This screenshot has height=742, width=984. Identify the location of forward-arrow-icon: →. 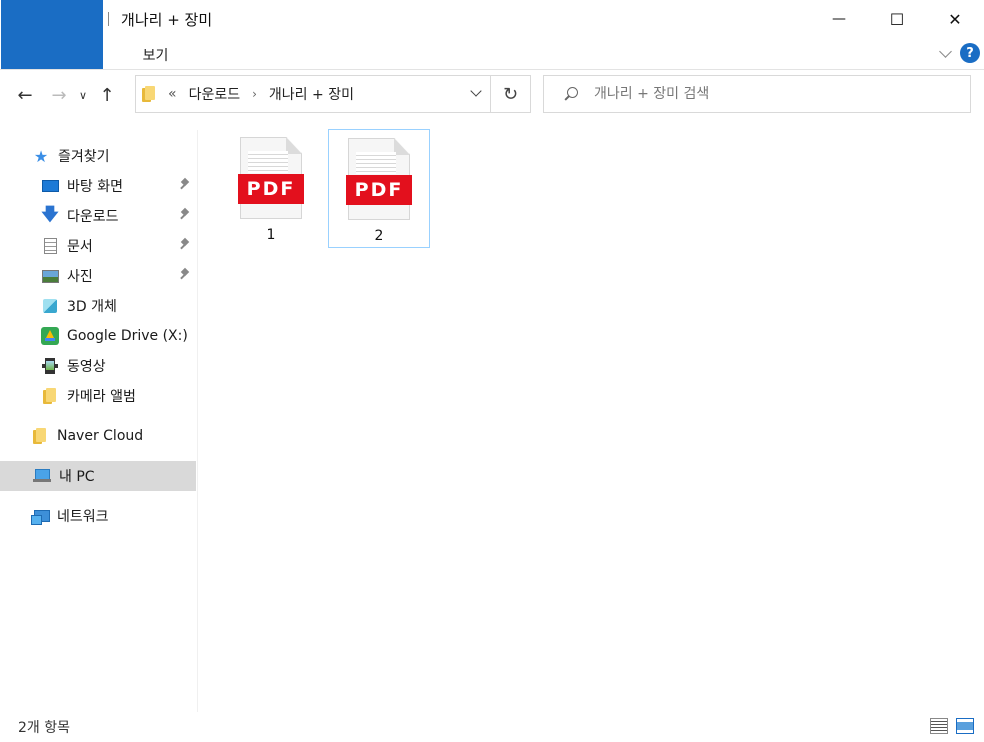
(59, 95).